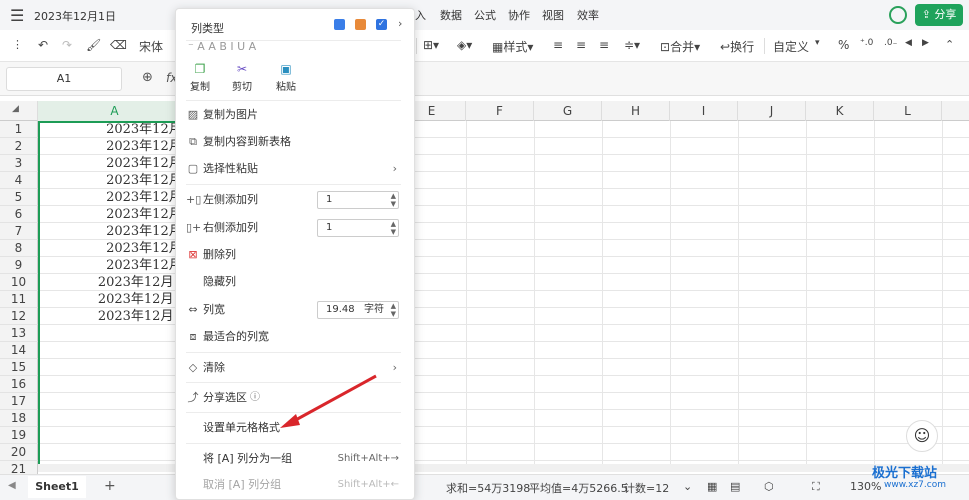 Image resolution: width=969 pixels, height=500 pixels. What do you see at coordinates (485, 15) in the screenshot?
I see `menu-tab-formula: 公式` at bounding box center [485, 15].